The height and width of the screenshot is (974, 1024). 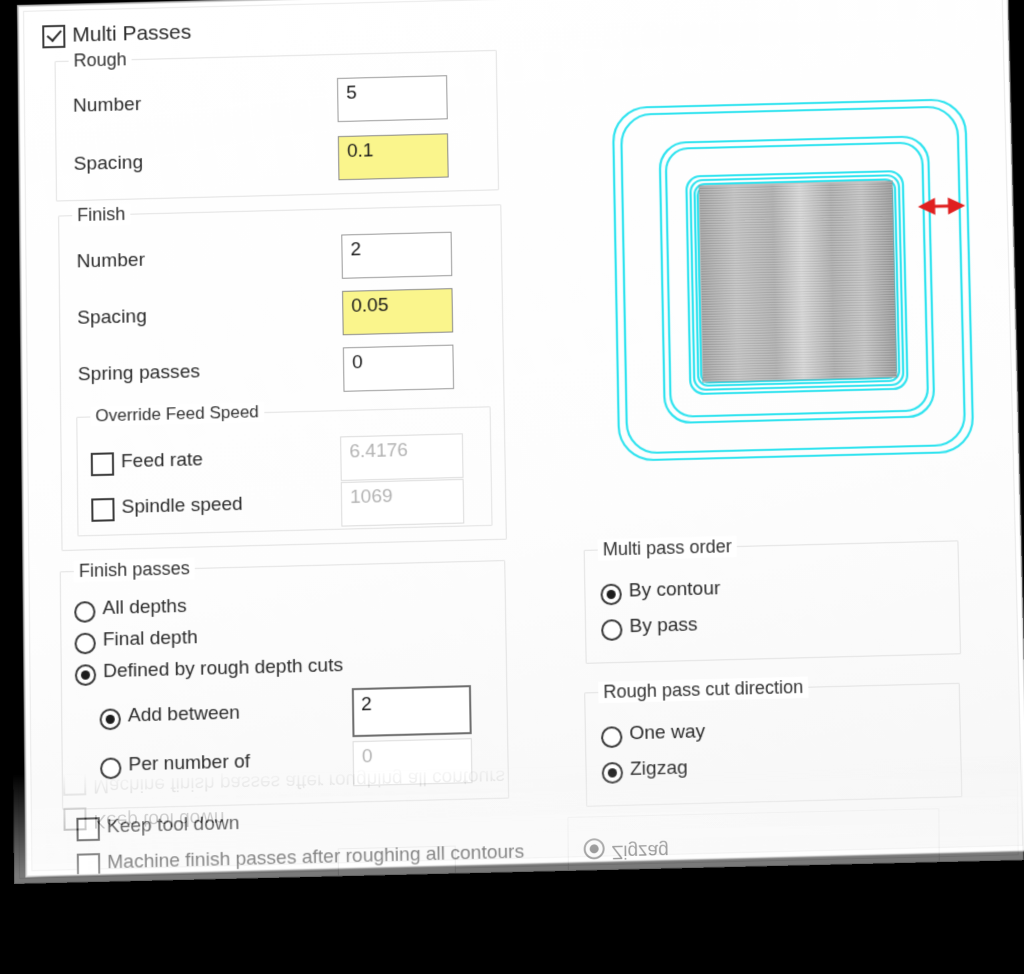 What do you see at coordinates (798, 281) in the screenshot?
I see `workpiece-metal-surface` at bounding box center [798, 281].